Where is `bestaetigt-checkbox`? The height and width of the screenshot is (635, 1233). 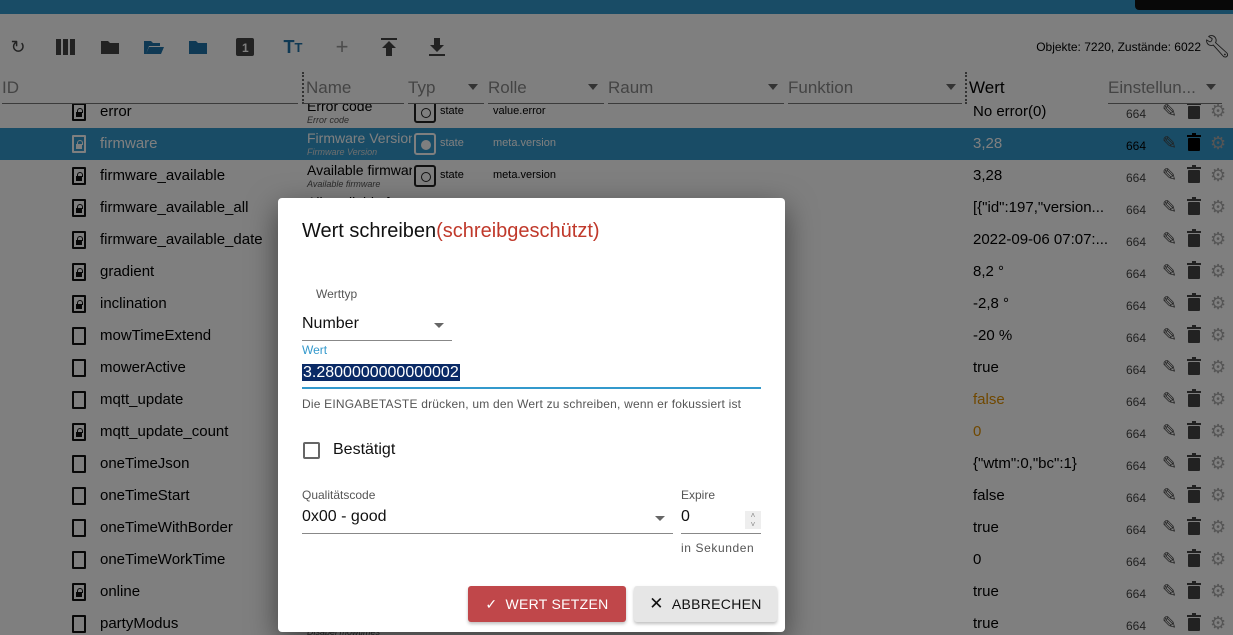 bestaetigt-checkbox is located at coordinates (311, 450).